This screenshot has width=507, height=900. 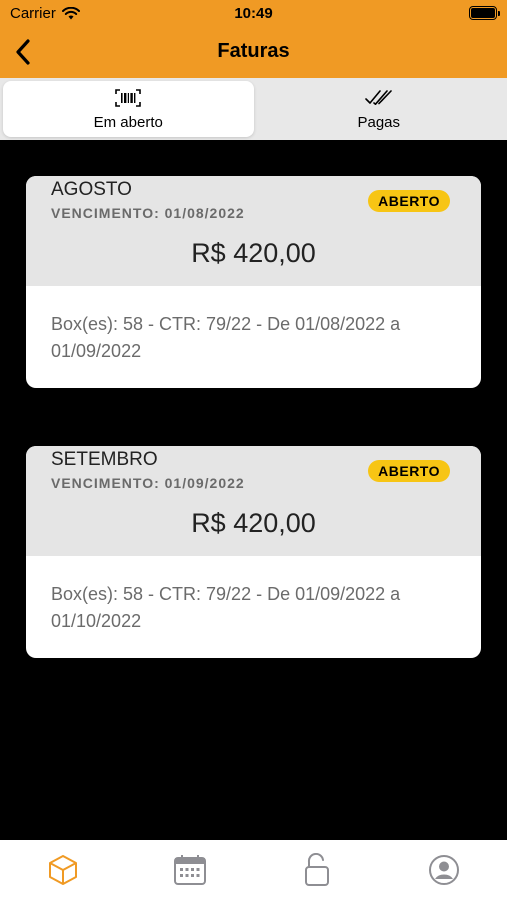 What do you see at coordinates (148, 483) in the screenshot?
I see `invoice-due-date: VENCIMENTO: 01/09/2022` at bounding box center [148, 483].